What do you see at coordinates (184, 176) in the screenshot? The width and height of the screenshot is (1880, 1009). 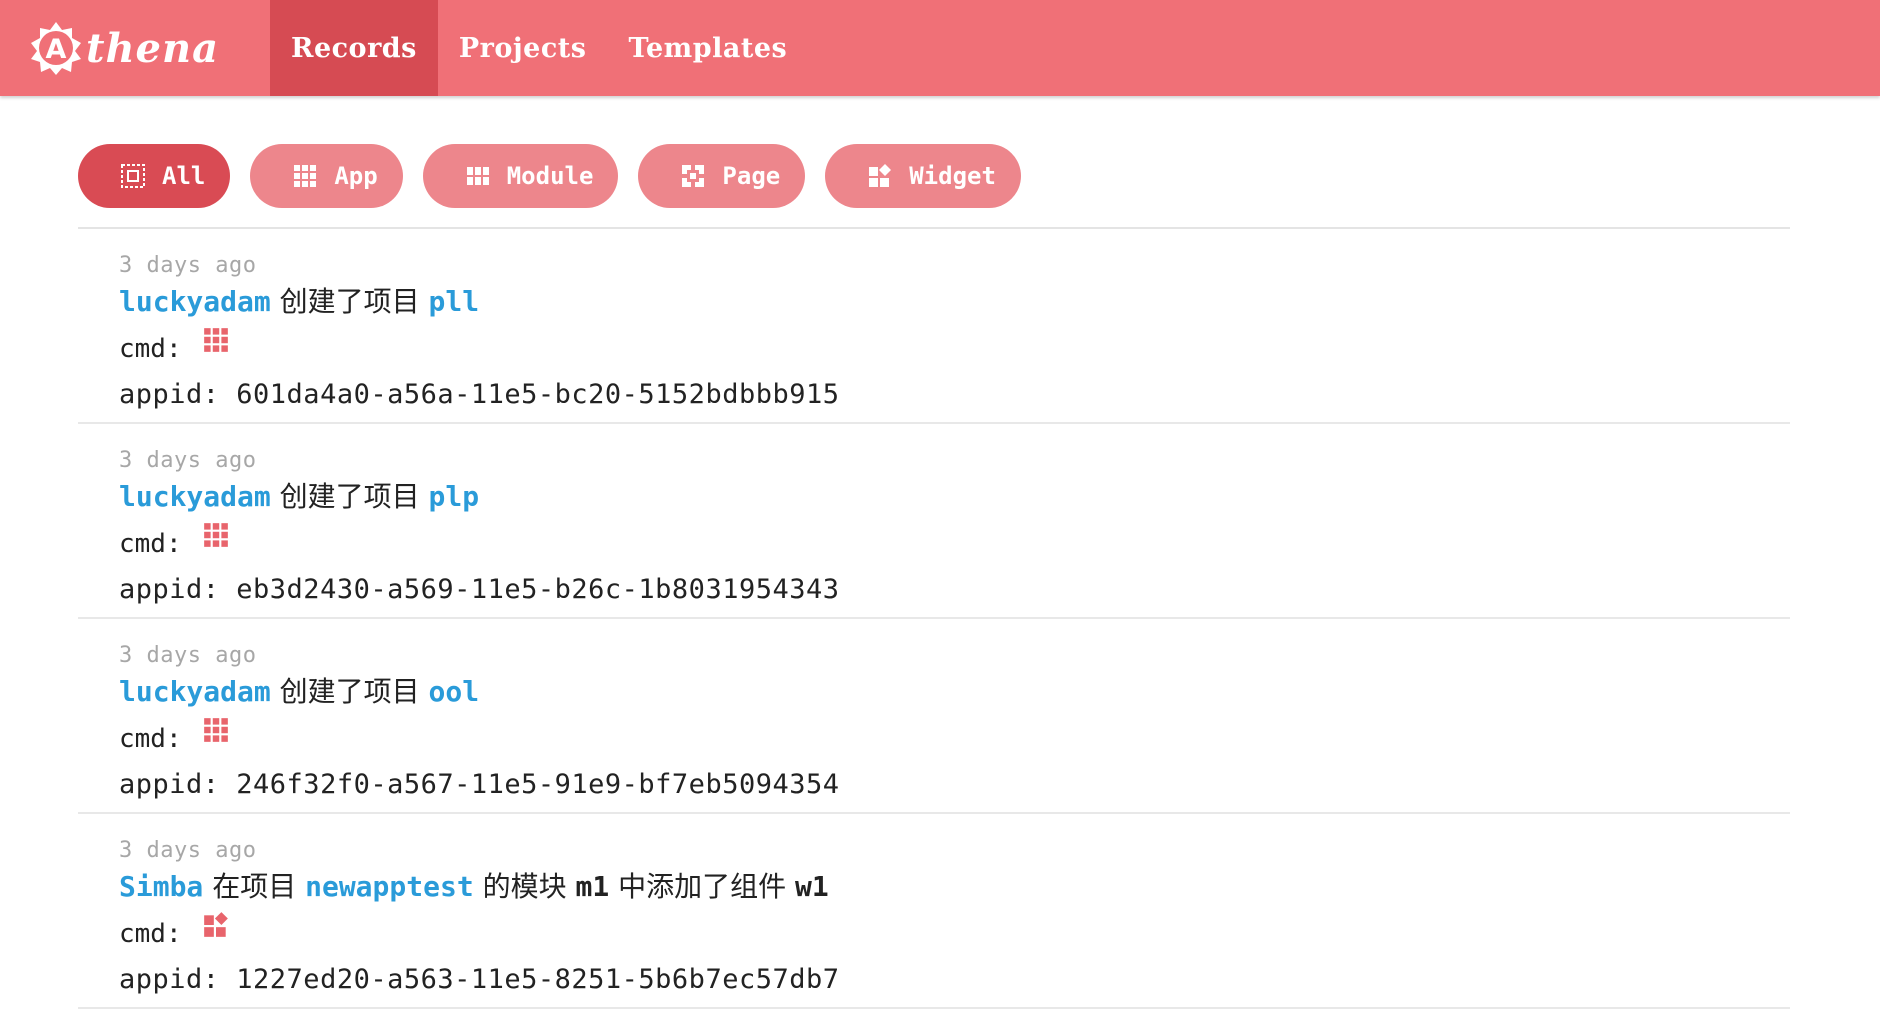 I see `filter-all-label: All` at bounding box center [184, 176].